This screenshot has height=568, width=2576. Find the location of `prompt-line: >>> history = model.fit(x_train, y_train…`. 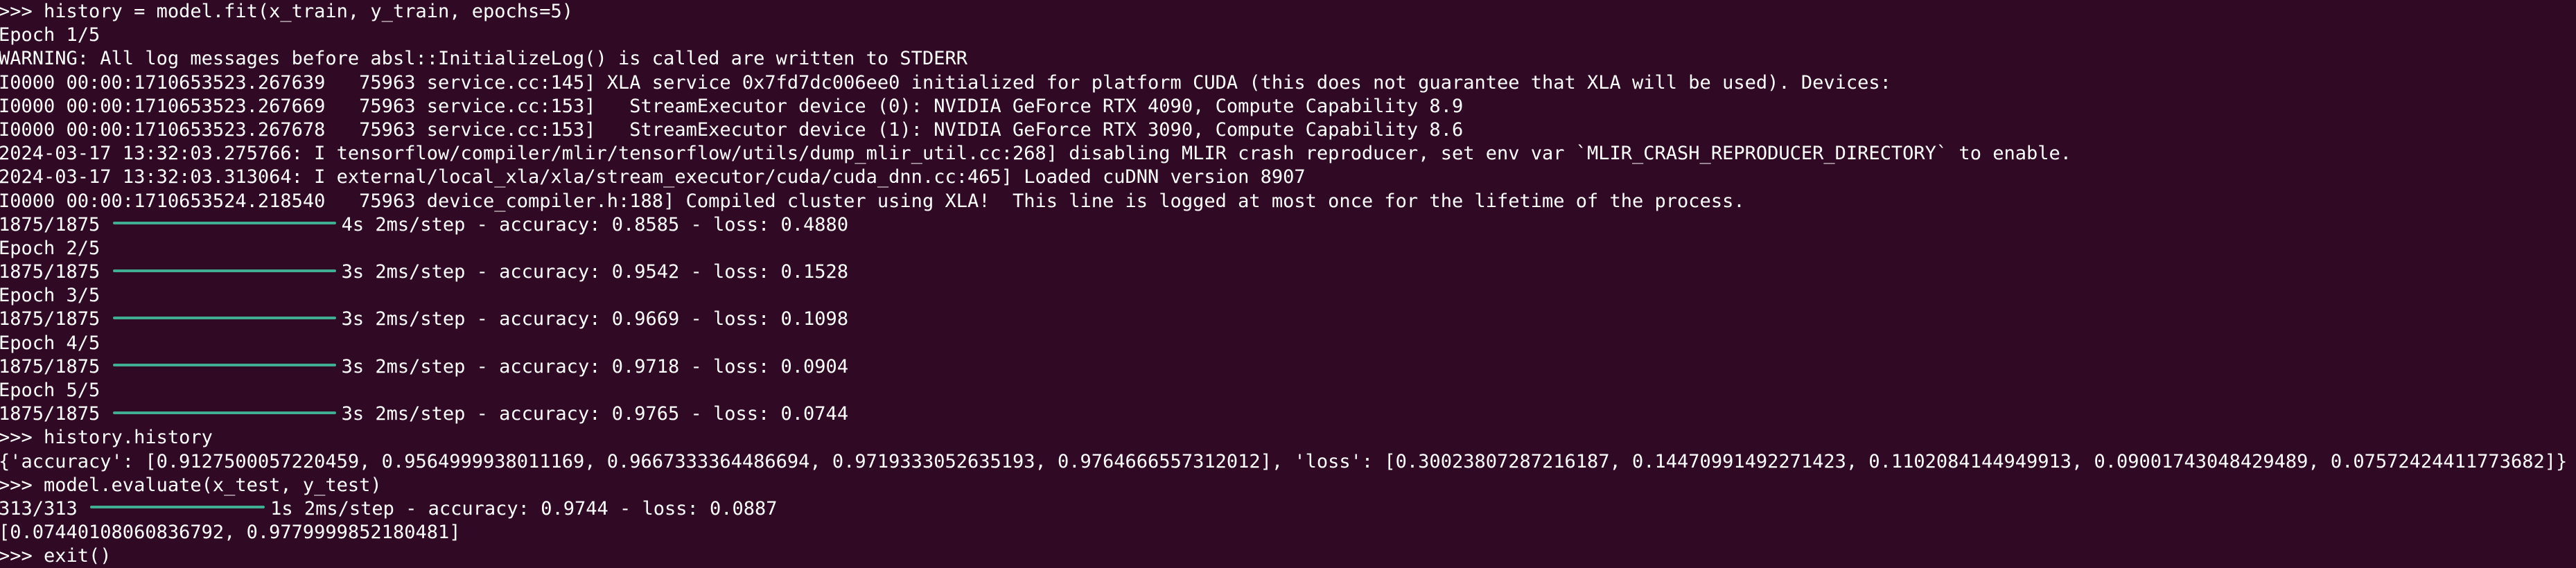

prompt-line: >>> history = model.fit(x_train, y_train… is located at coordinates (287, 11).